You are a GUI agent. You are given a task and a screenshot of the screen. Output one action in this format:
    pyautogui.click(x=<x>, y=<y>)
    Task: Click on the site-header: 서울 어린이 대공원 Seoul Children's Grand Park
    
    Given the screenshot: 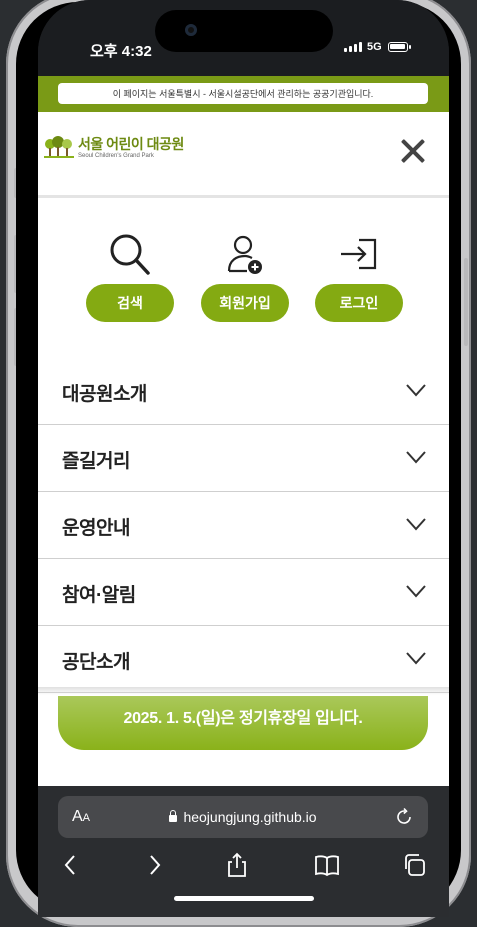 What is the action you would take?
    pyautogui.click(x=243, y=155)
    